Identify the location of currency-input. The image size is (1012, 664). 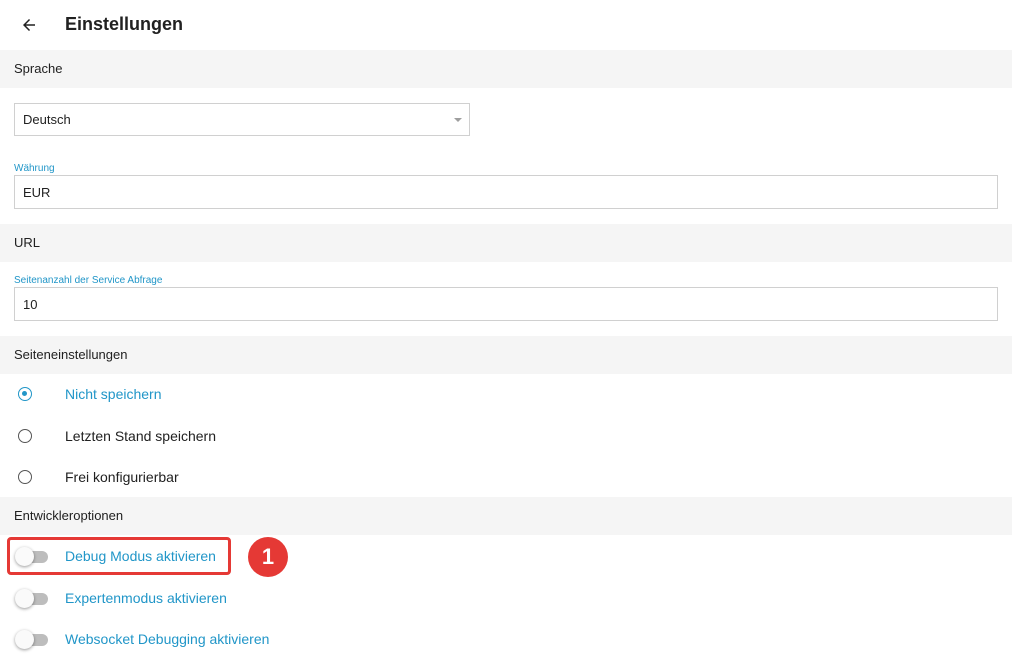
(506, 192).